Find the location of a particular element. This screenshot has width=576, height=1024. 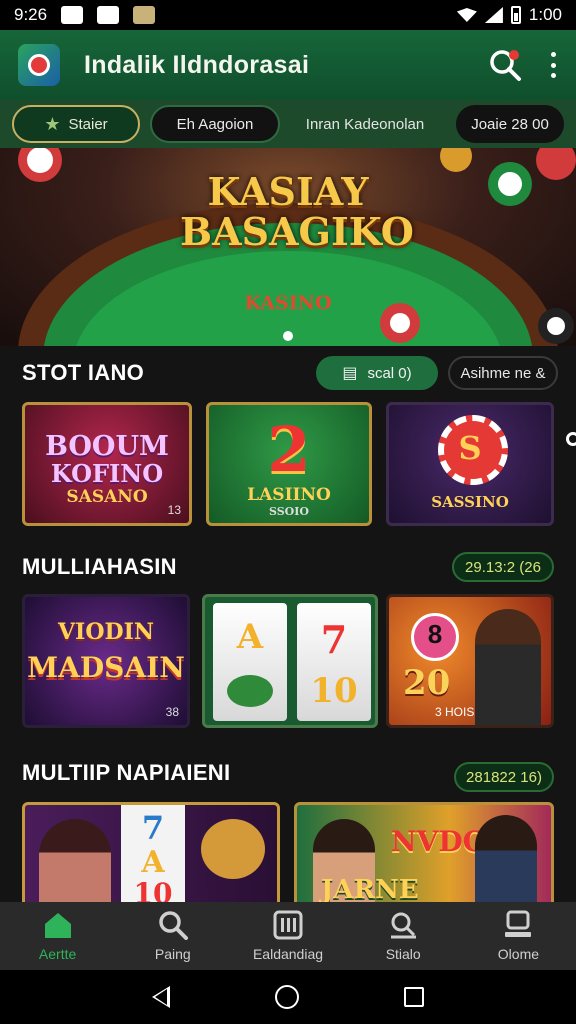

nav-label-stats: Stialo is located at coordinates (403, 954).